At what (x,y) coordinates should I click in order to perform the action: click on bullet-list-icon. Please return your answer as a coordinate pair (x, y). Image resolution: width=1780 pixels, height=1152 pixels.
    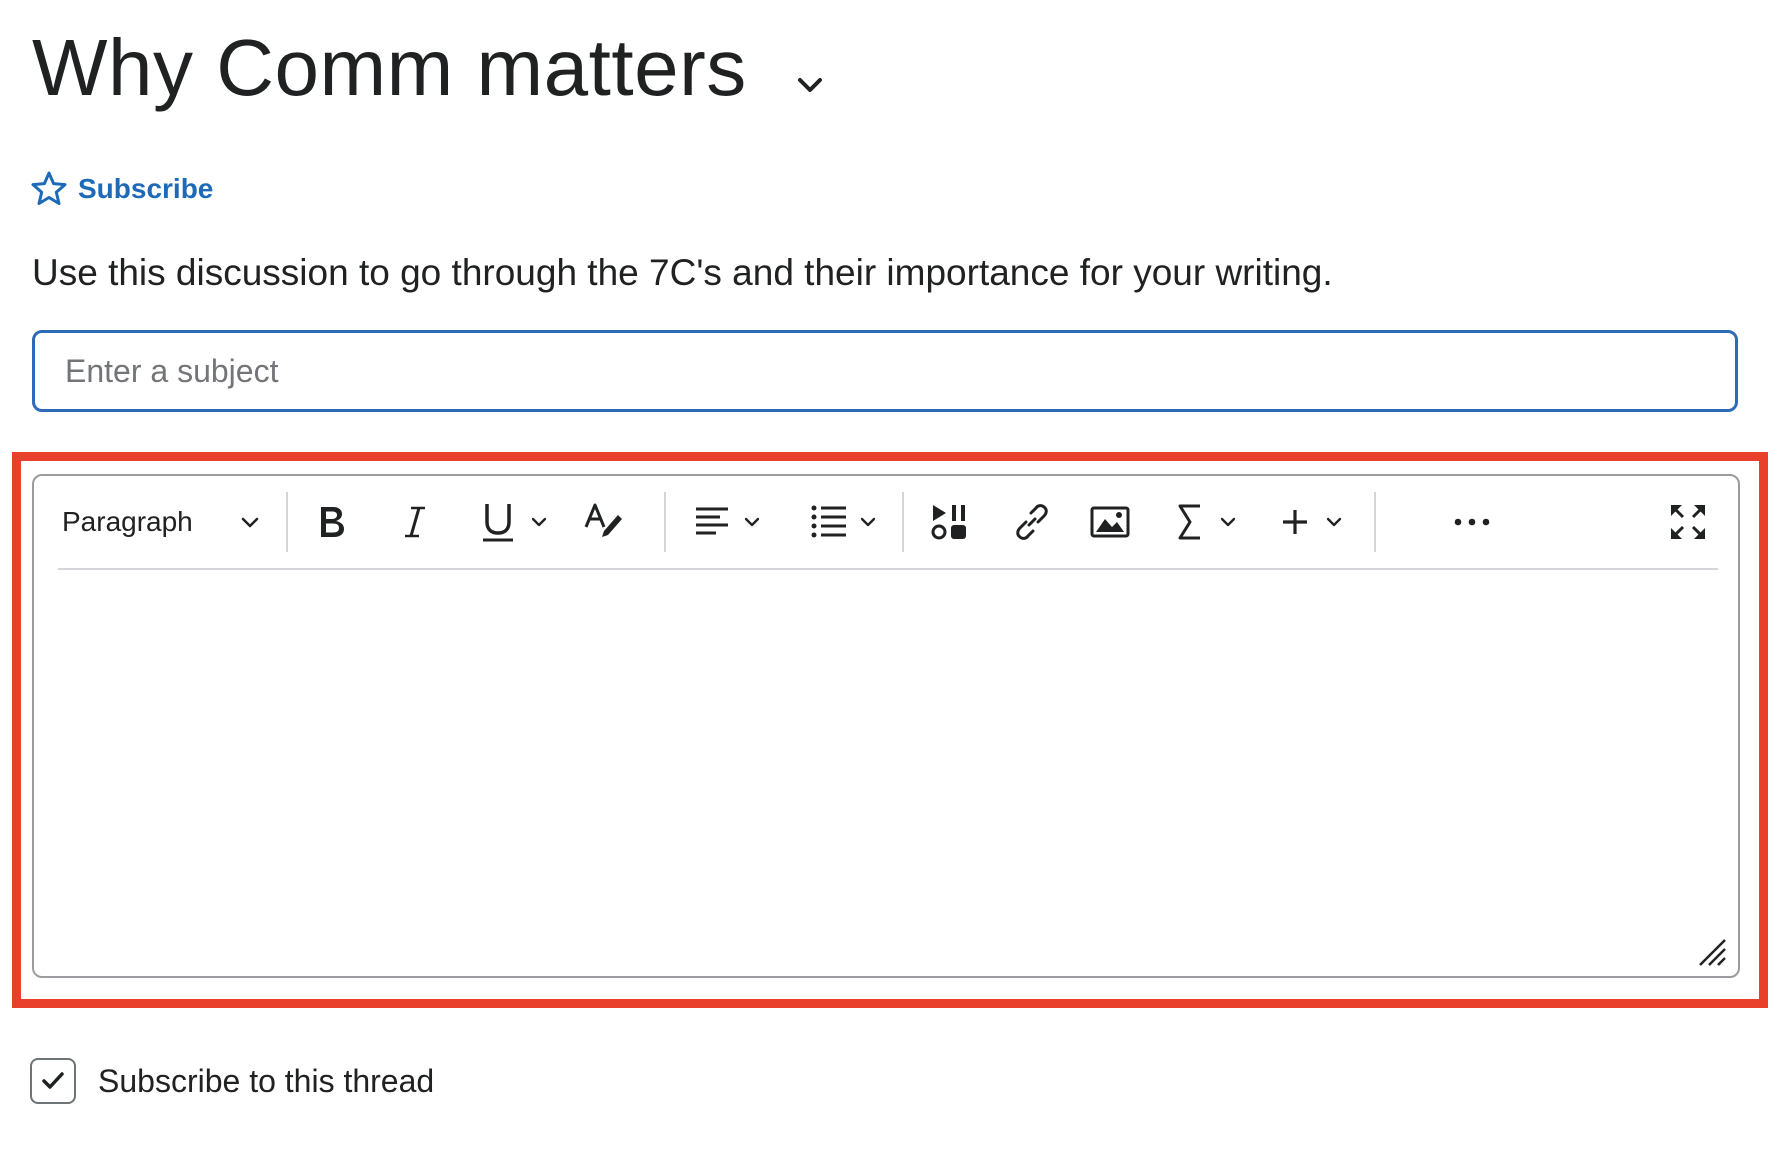
    Looking at the image, I should click on (828, 521).